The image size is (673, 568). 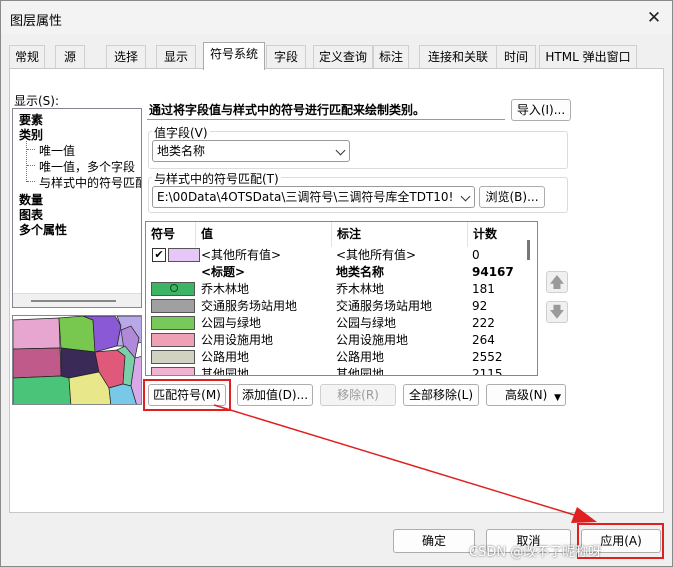 What do you see at coordinates (405, 463) in the screenshot?
I see `annotation-arrow` at bounding box center [405, 463].